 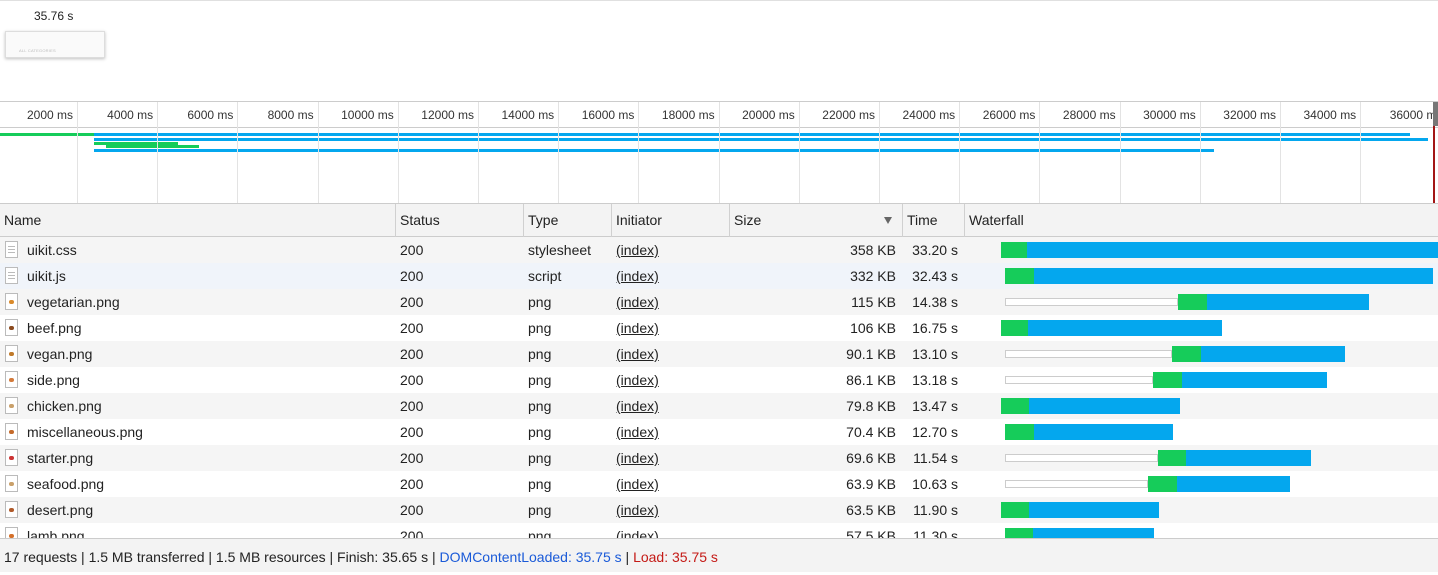 I want to click on table-row: uikit.js 200 script (index) 332 KB 32.43 s, so click(x=719, y=276).